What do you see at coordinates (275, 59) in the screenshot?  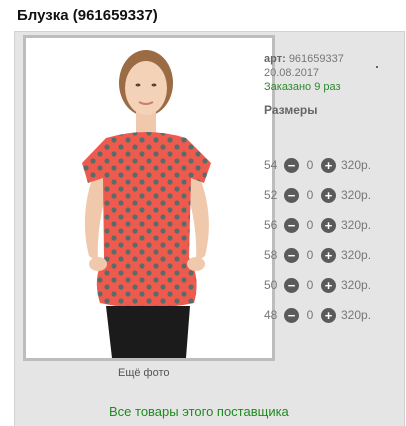 I see `art-label: арт:` at bounding box center [275, 59].